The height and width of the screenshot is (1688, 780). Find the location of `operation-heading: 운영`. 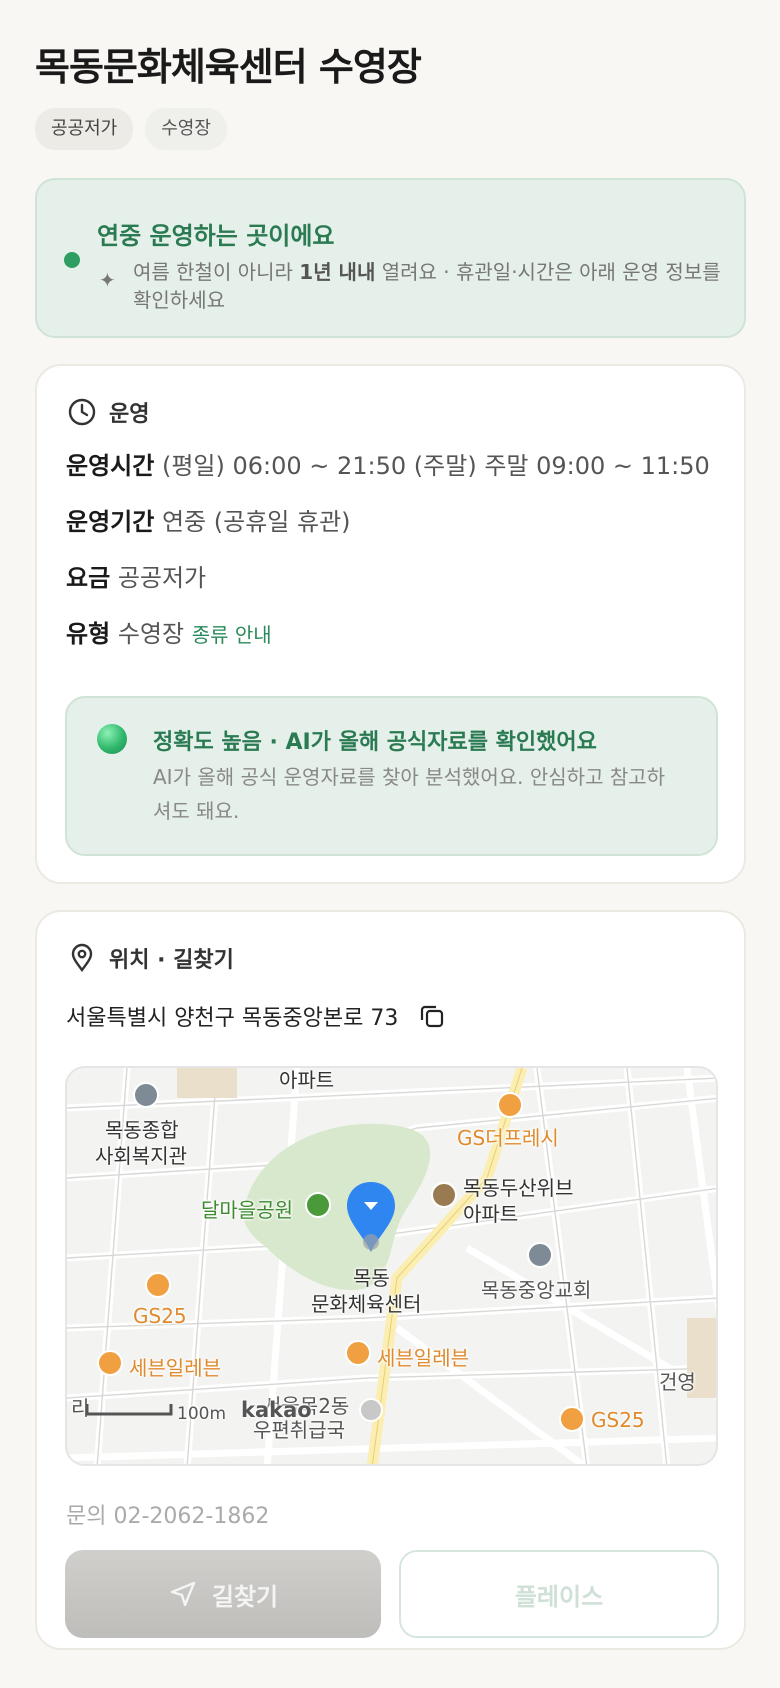

operation-heading: 운영 is located at coordinates (108, 412).